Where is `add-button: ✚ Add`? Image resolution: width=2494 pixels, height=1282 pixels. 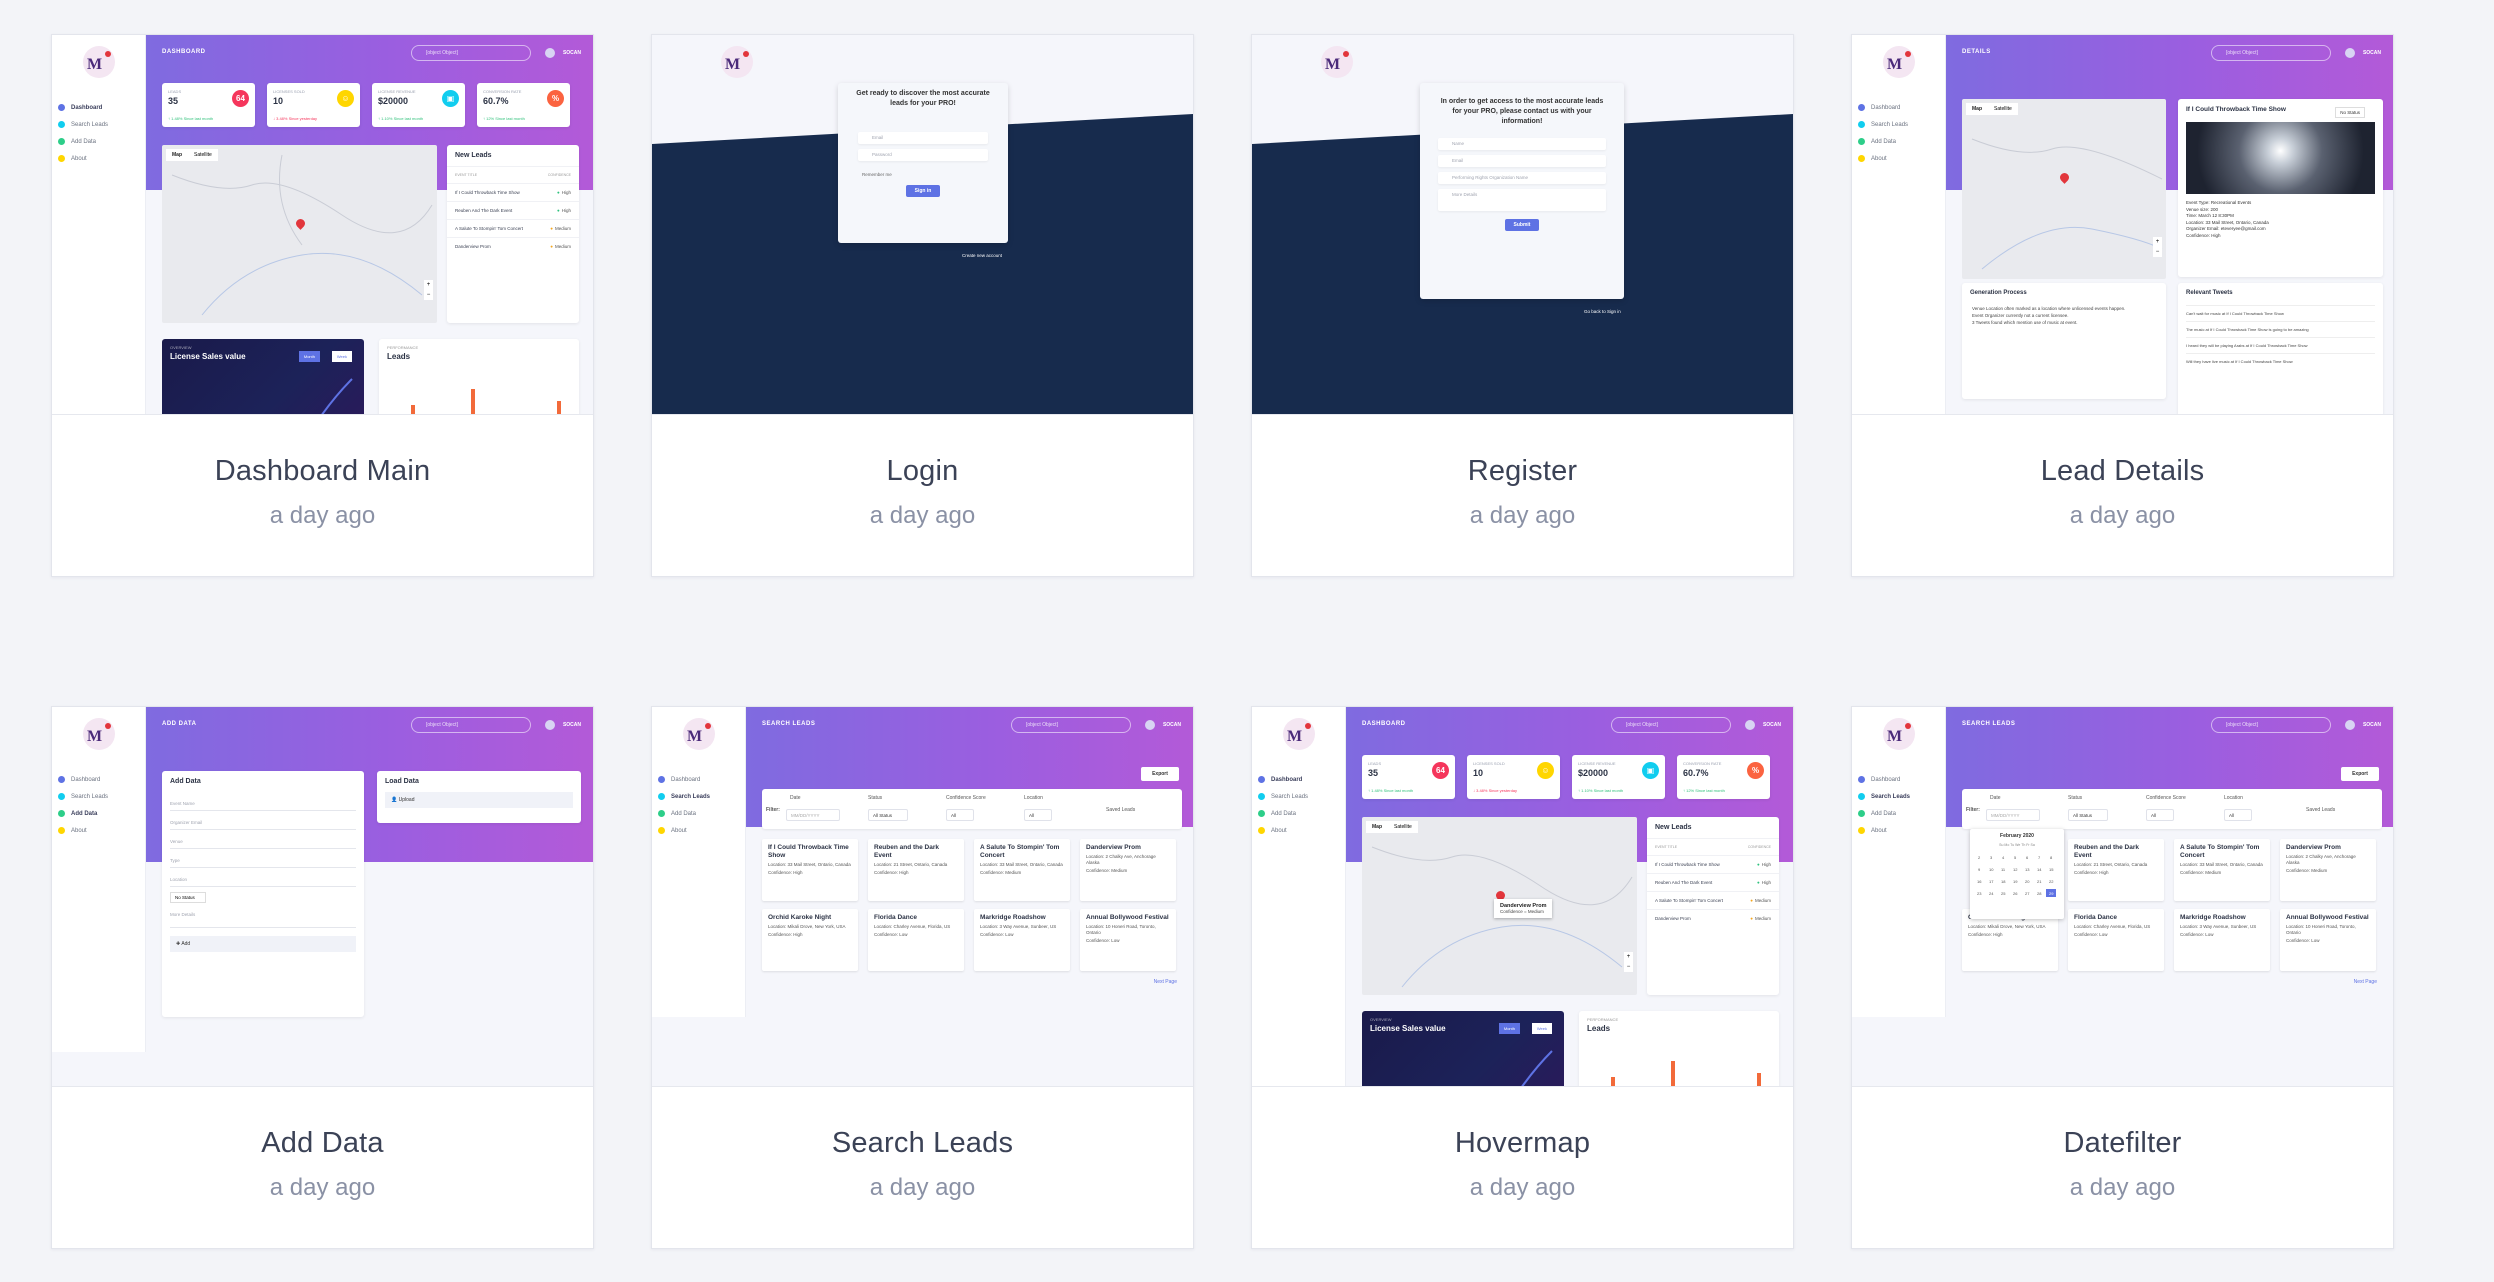 add-button: ✚ Add is located at coordinates (263, 944).